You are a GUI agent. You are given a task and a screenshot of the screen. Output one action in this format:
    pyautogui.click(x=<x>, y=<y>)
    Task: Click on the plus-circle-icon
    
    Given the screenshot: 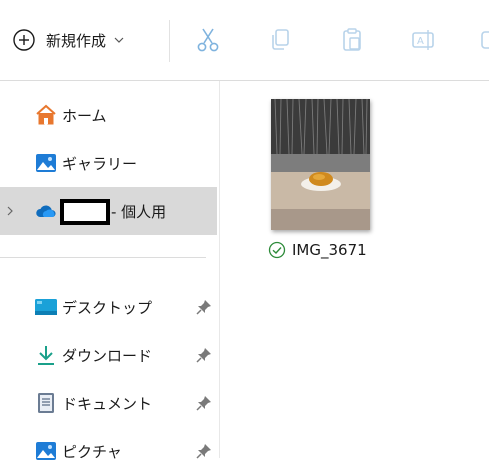 What is the action you would take?
    pyautogui.click(x=24, y=40)
    